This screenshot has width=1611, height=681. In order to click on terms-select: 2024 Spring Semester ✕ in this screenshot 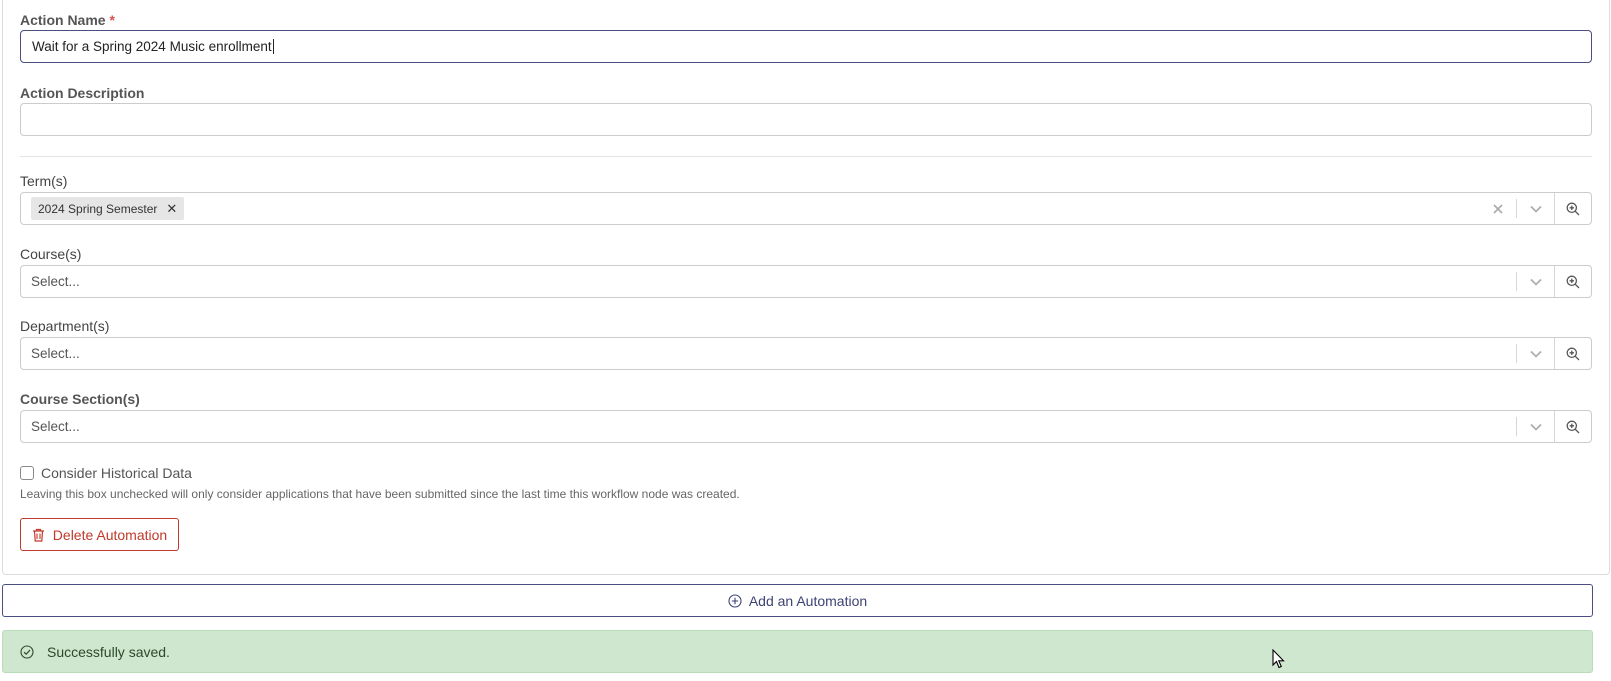, I will do `click(806, 208)`.